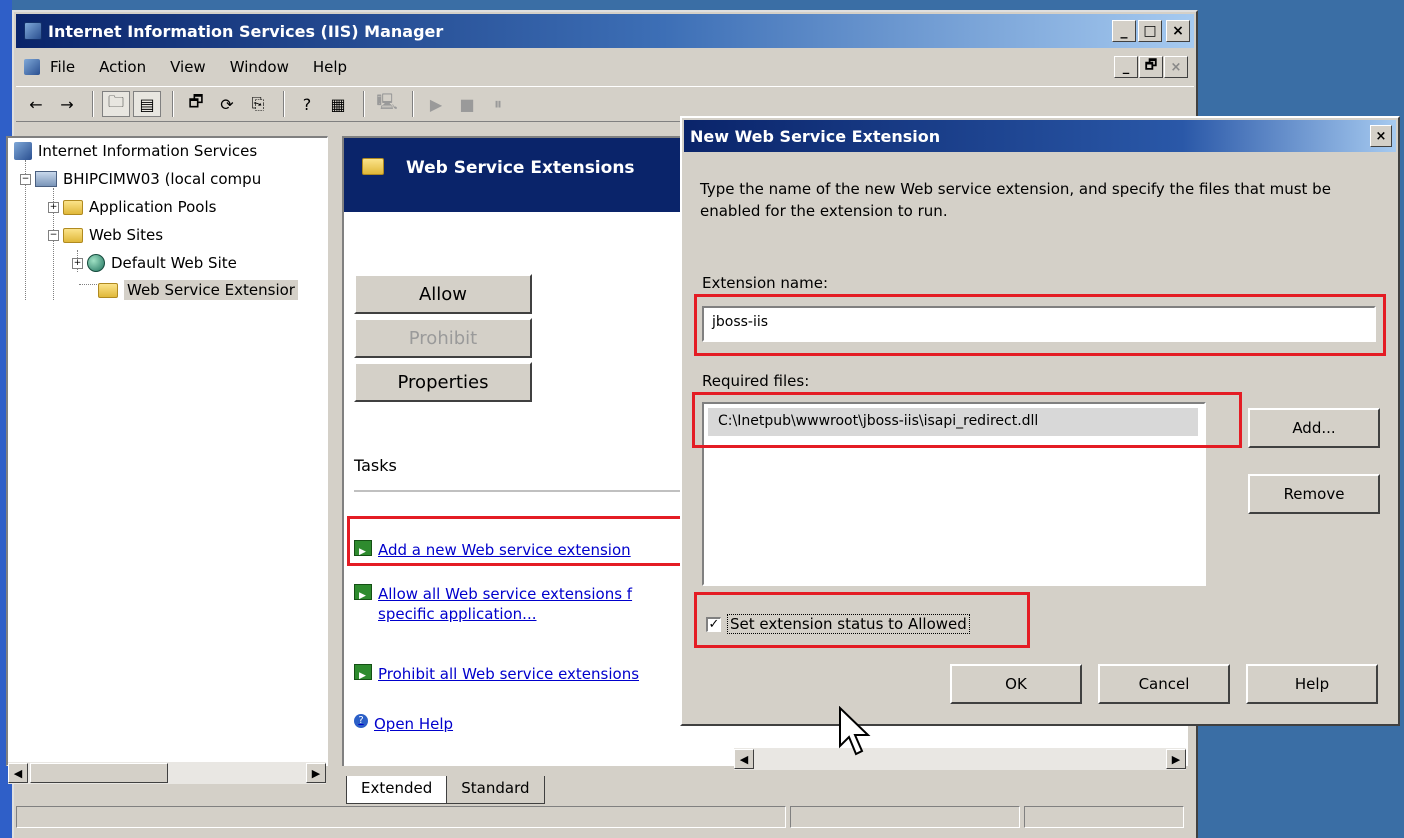  I want to click on forward-arrow-icon: →, so click(67, 104).